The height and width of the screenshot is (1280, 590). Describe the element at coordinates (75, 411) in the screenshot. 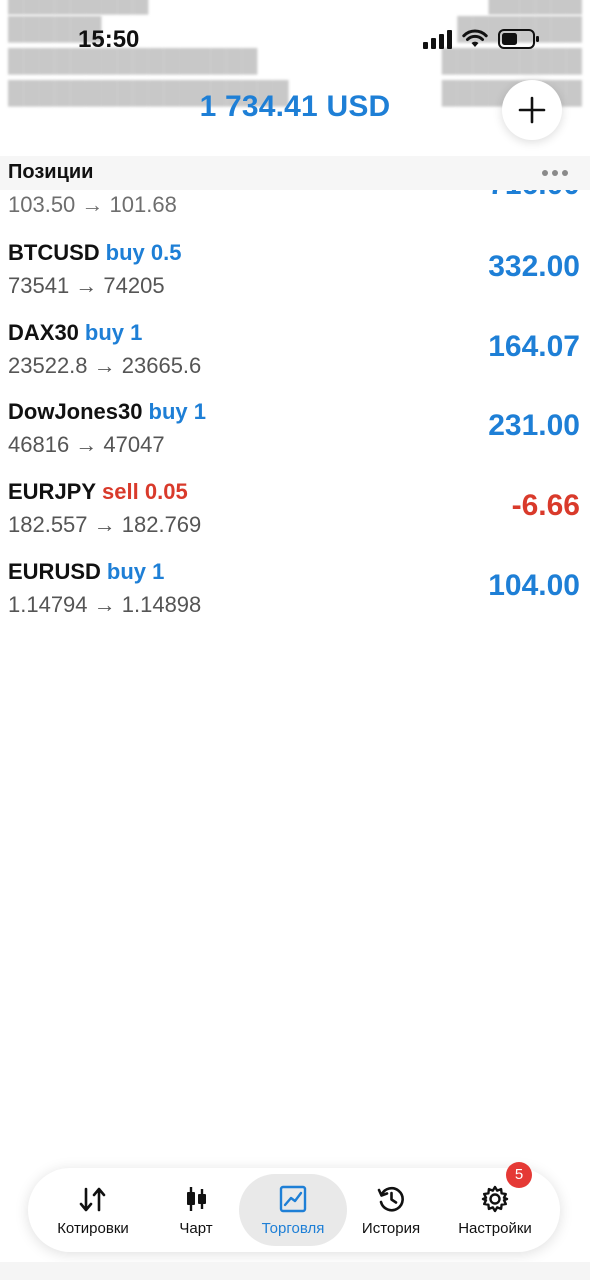

I see `position-symbol: DowJones30` at that location.